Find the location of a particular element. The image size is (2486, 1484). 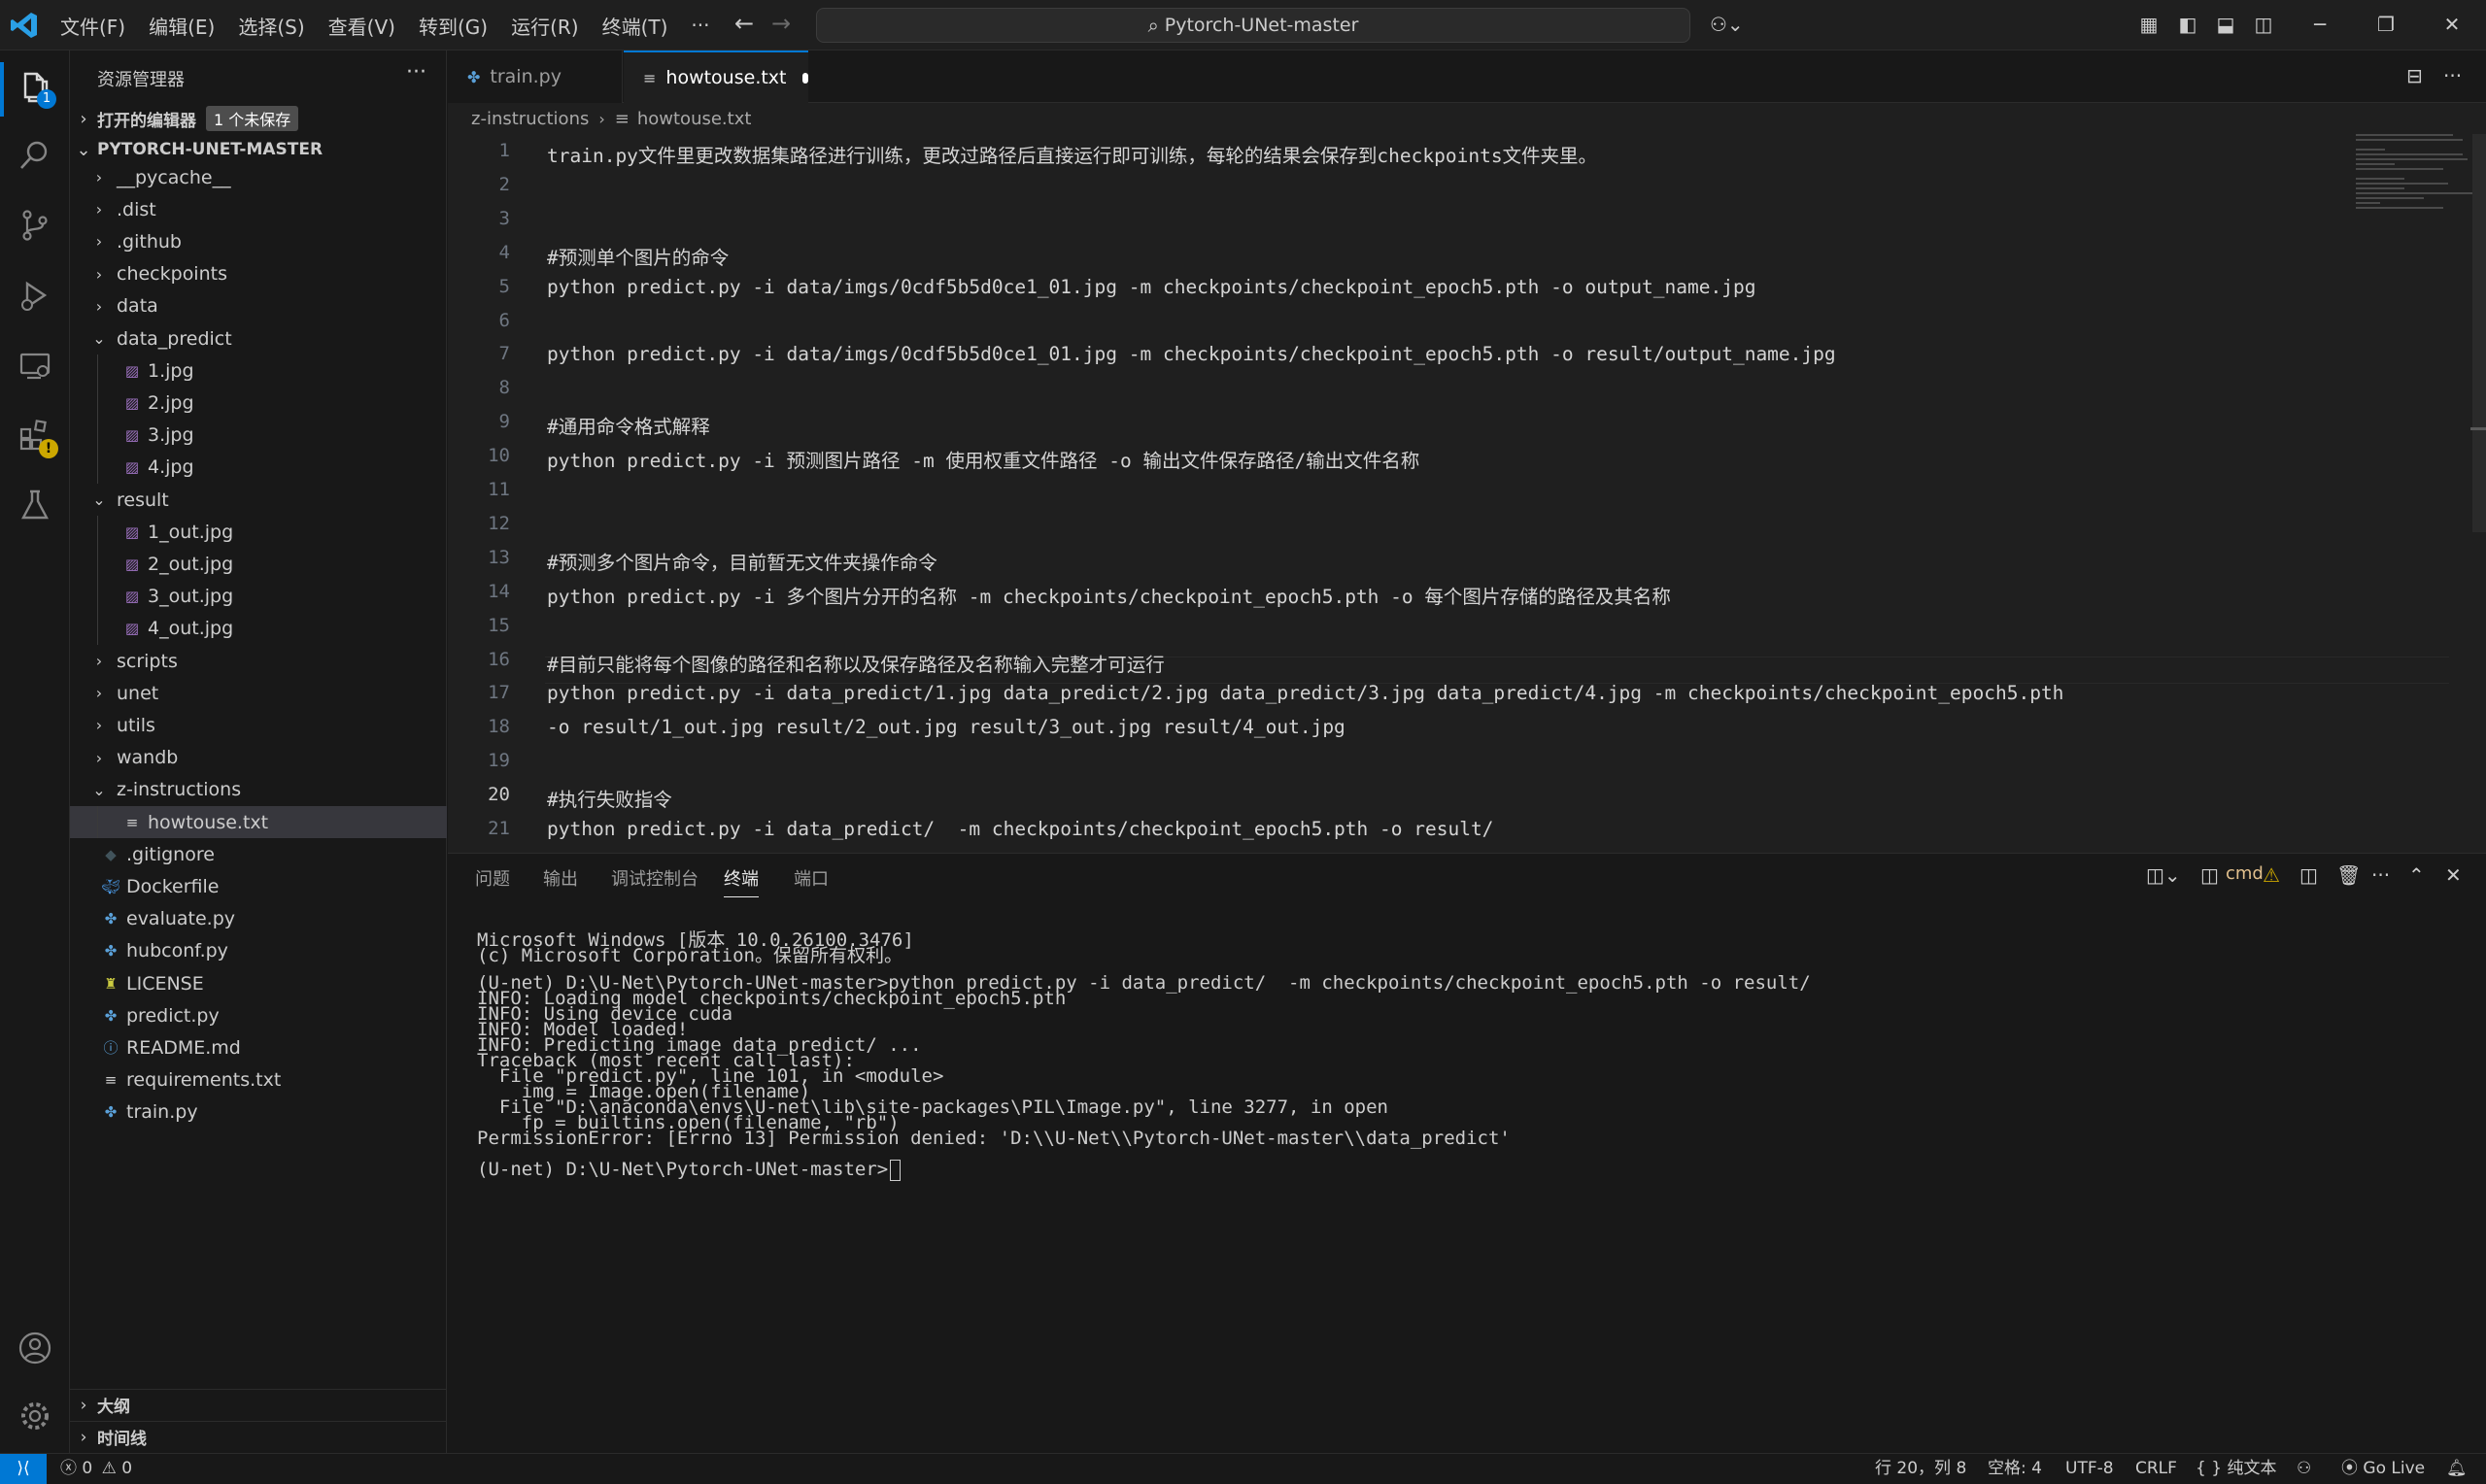

terminal-name: cmd is located at coordinates (2245, 873).